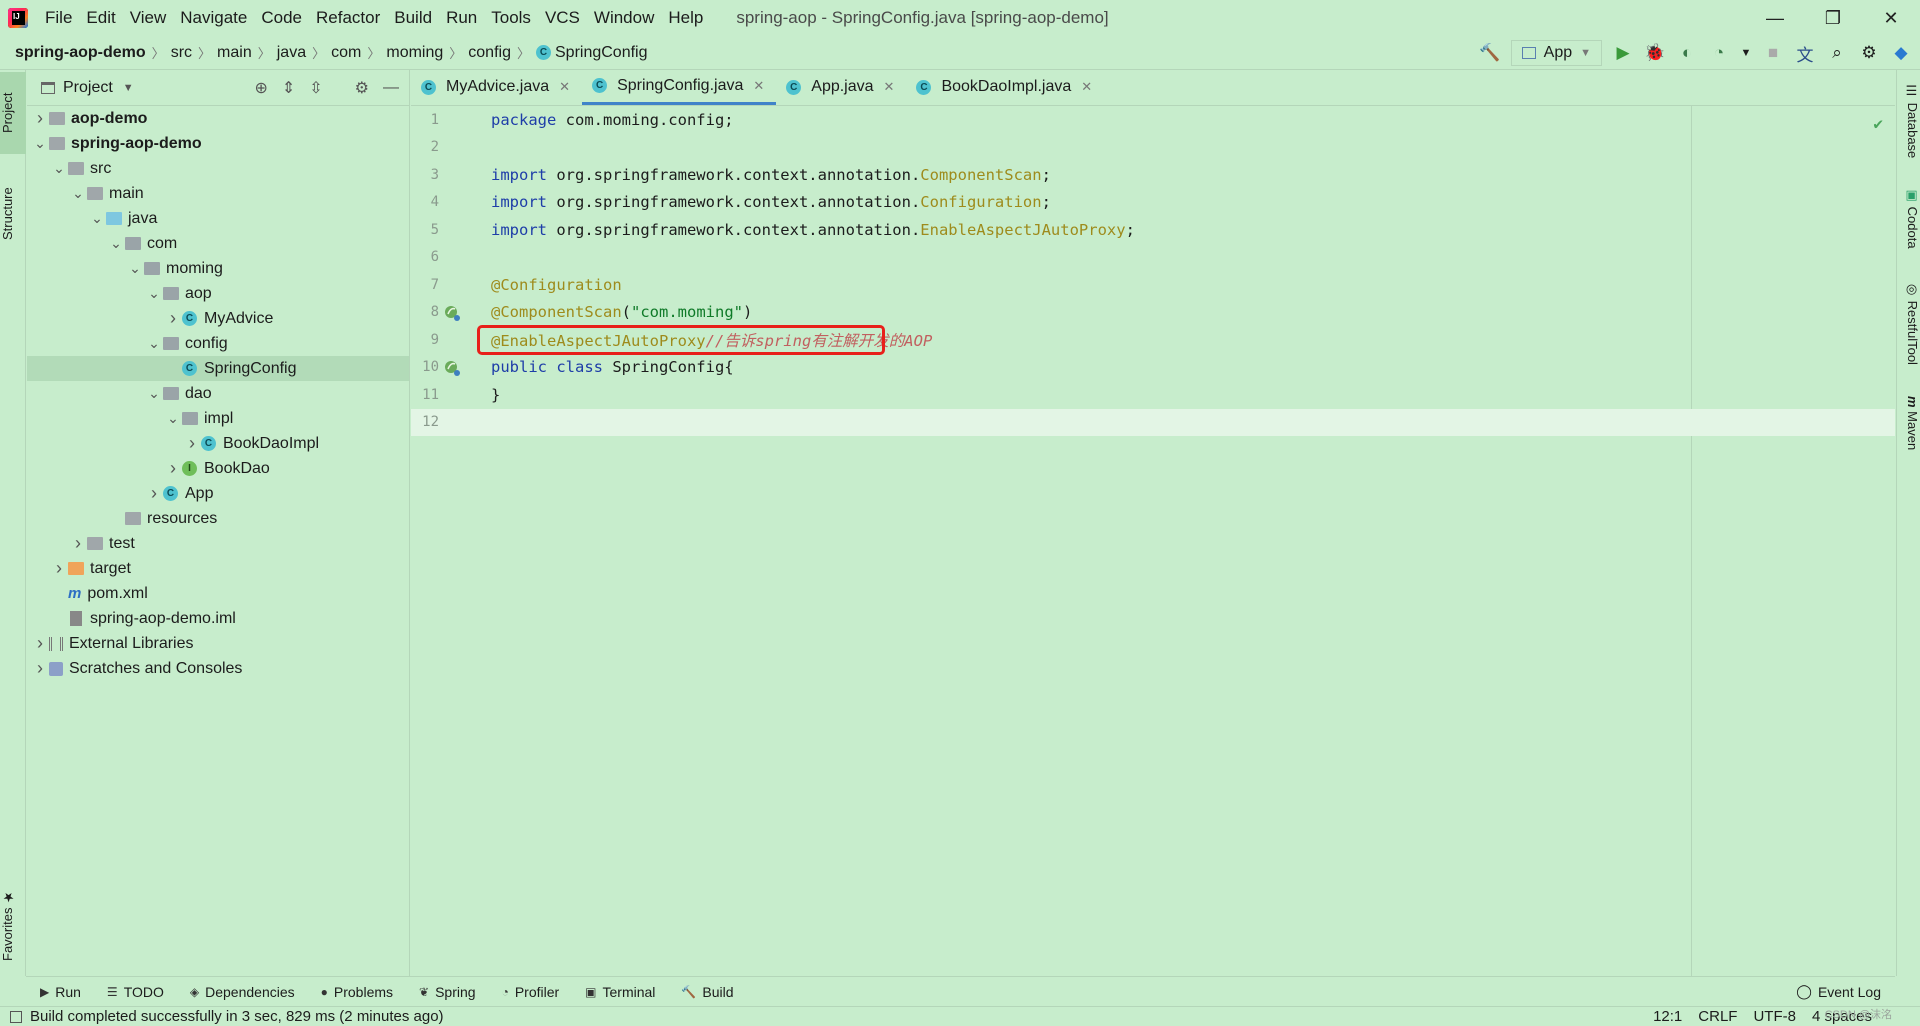 This screenshot has height=1026, width=1920. I want to click on tree-item: › C App, so click(218, 493).